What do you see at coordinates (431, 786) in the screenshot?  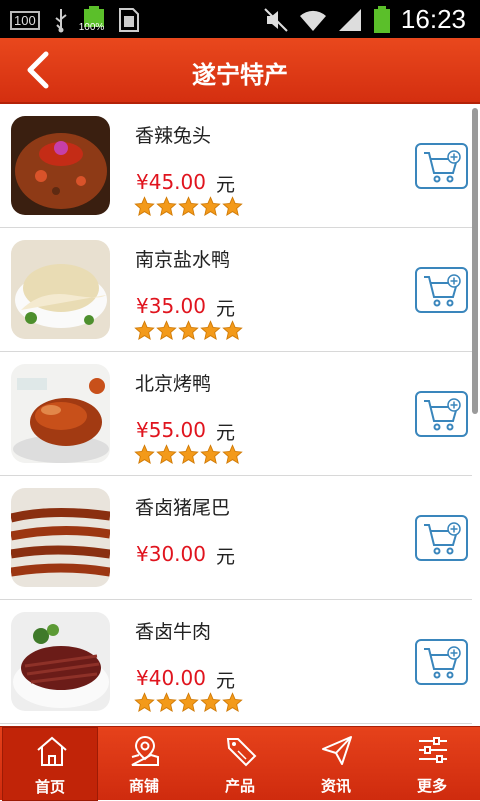 I see `tab-label: 更多` at bounding box center [431, 786].